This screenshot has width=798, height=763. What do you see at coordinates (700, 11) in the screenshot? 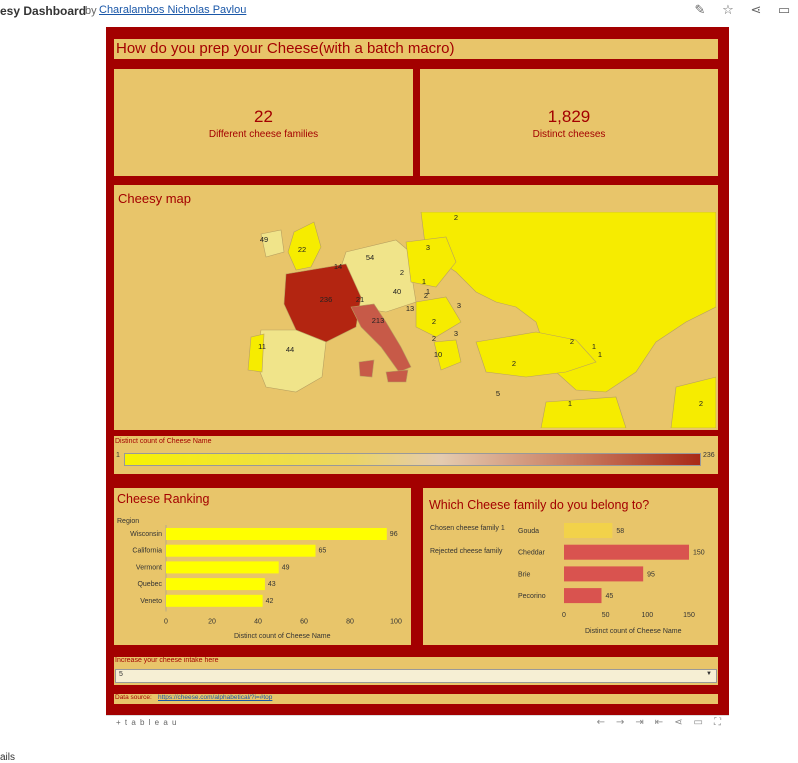
I see `edit-icon: ✎` at bounding box center [700, 11].